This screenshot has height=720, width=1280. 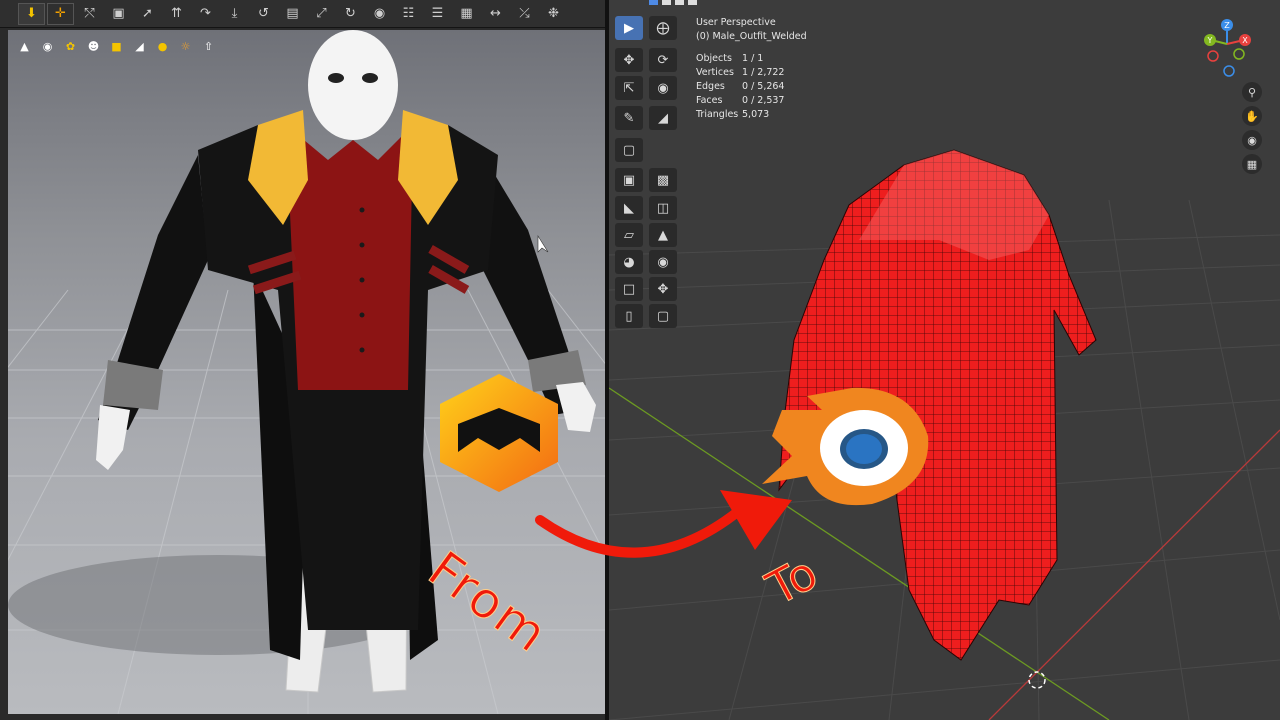 What do you see at coordinates (1252, 116) in the screenshot?
I see `pan-hand-icon: ✋` at bounding box center [1252, 116].